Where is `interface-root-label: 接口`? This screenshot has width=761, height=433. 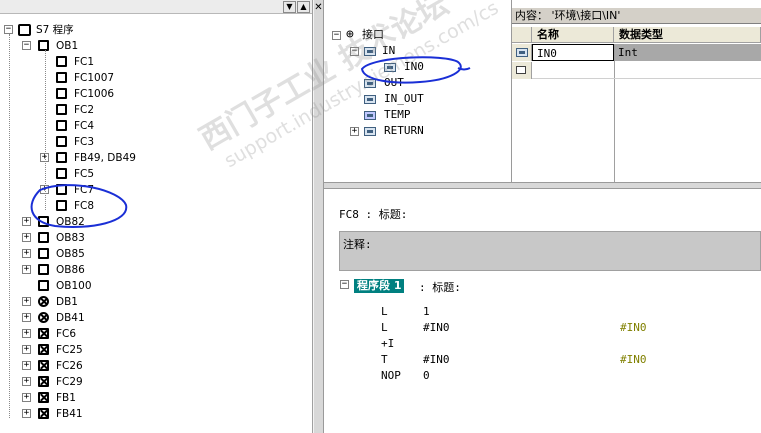 interface-root-label: 接口 is located at coordinates (373, 34).